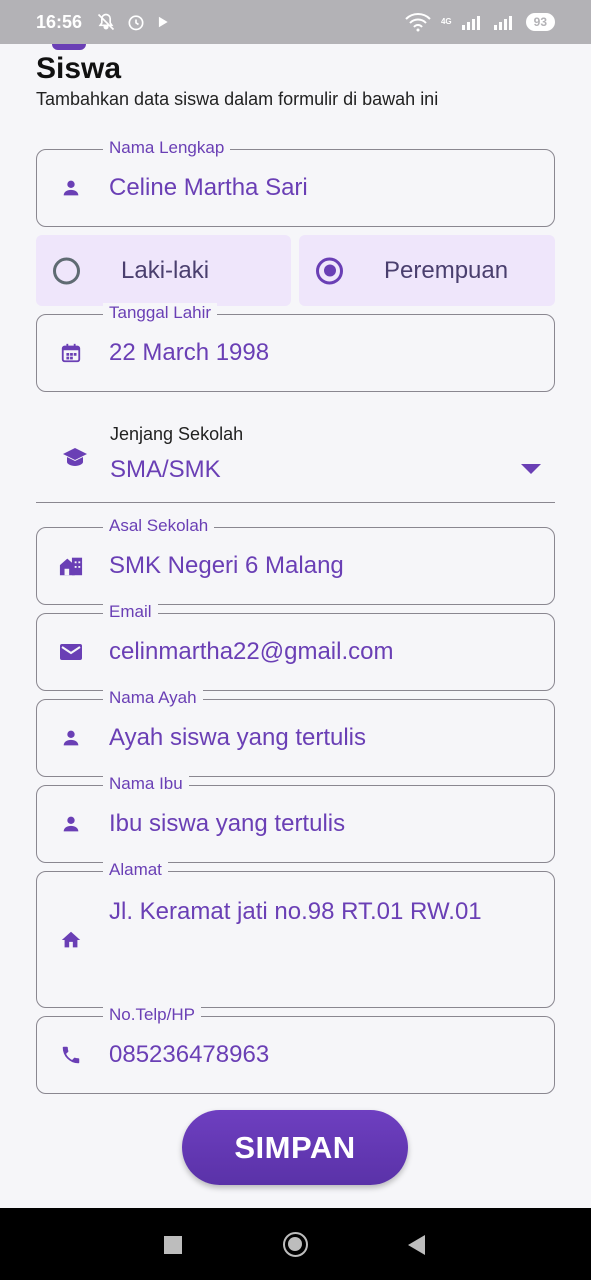  I want to click on alamat-value: Jl. Keramat jati no.98 RT.01 RW.01, so click(295, 911).